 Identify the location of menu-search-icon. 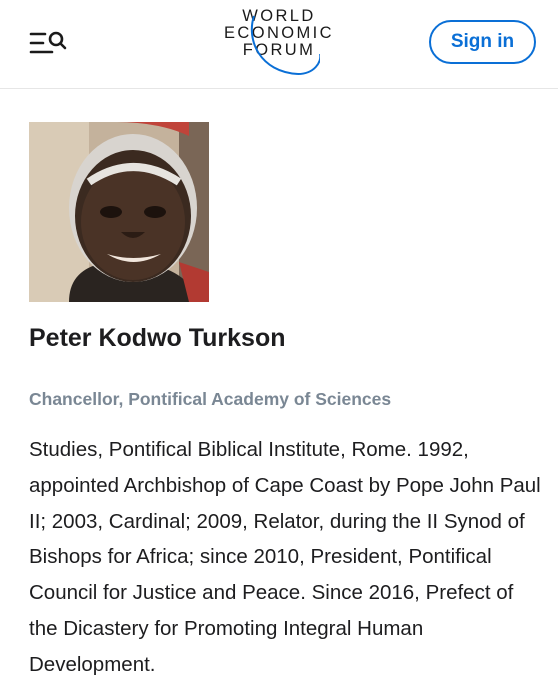
(48, 42).